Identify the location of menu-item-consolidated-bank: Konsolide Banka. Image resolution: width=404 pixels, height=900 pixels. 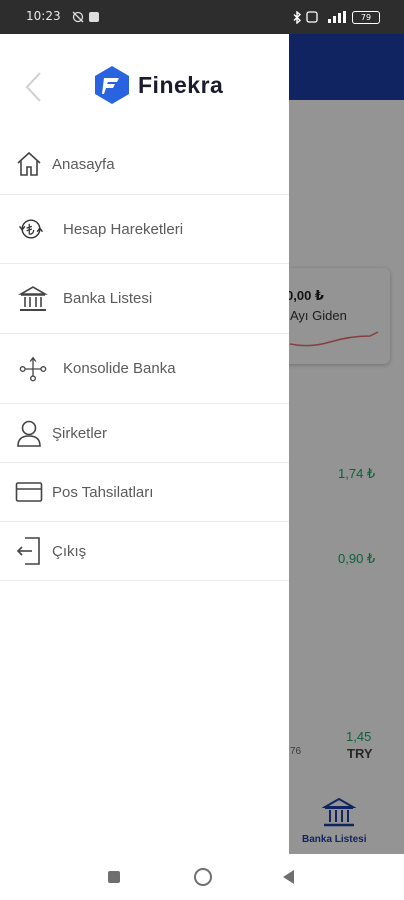
(144, 369).